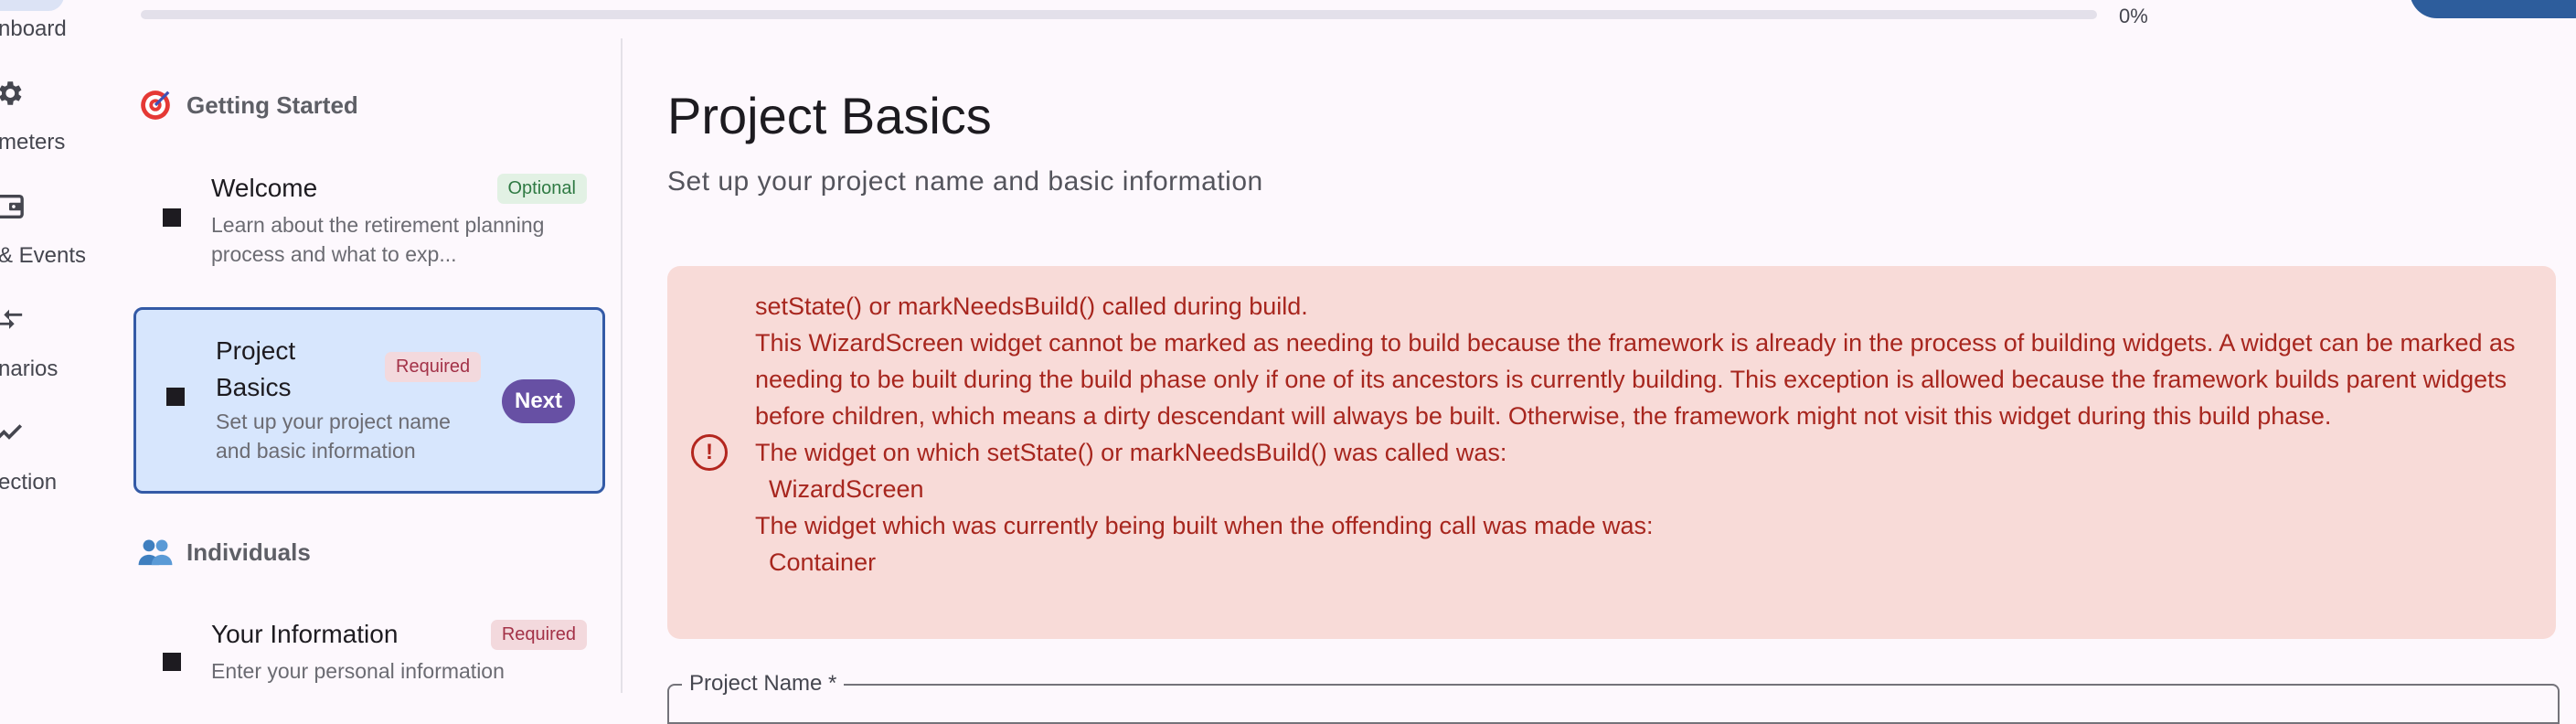  What do you see at coordinates (155, 105) in the screenshot?
I see `target-icon` at bounding box center [155, 105].